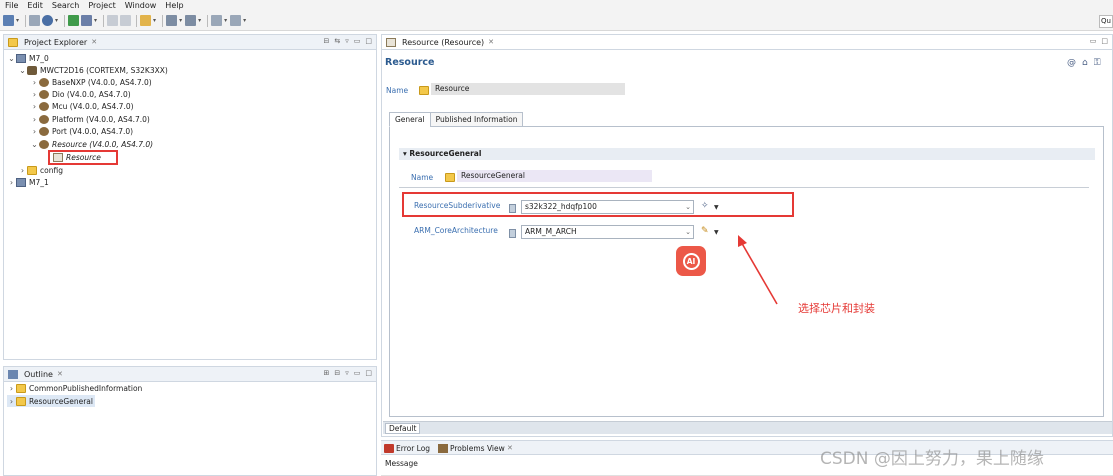 Image resolution: width=1113 pixels, height=476 pixels. I want to click on build-icon, so click(87, 20).